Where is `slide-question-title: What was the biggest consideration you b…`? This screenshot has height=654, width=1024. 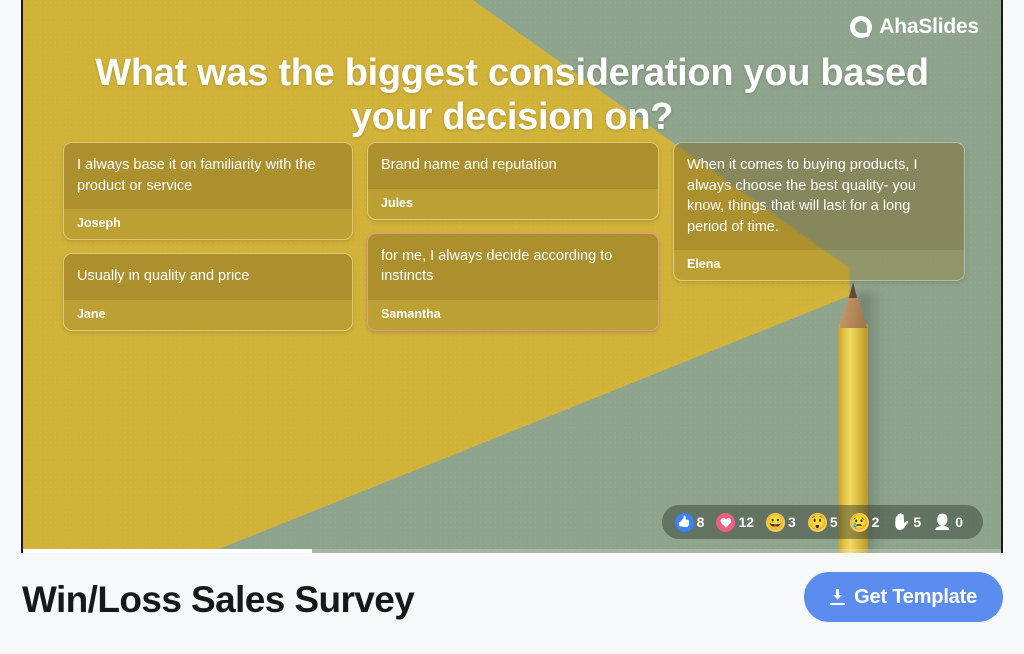
slide-question-title: What was the biggest consideration you b… is located at coordinates (512, 95).